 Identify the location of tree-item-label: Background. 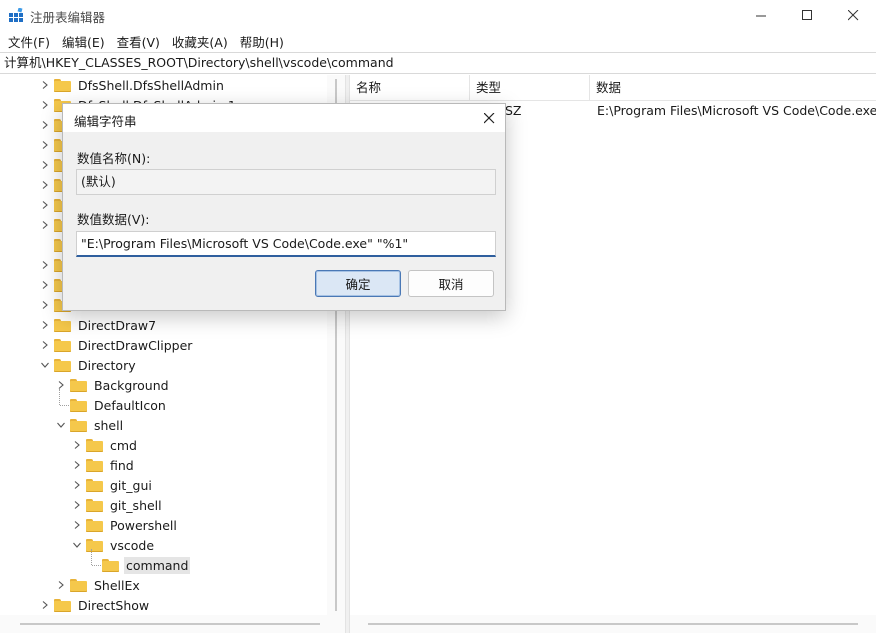
(131, 385).